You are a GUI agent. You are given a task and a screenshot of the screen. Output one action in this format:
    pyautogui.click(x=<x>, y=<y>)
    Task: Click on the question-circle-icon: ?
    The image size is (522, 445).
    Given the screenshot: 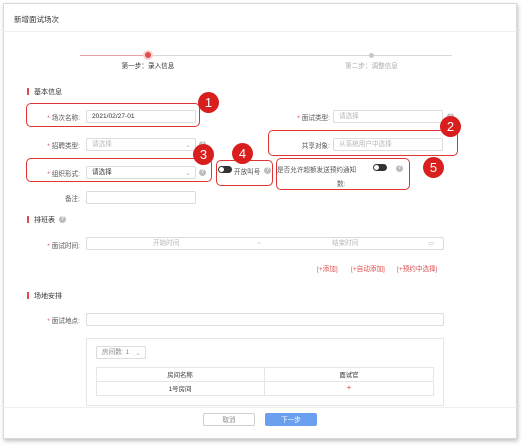 What is the action you would take?
    pyautogui.click(x=62, y=219)
    